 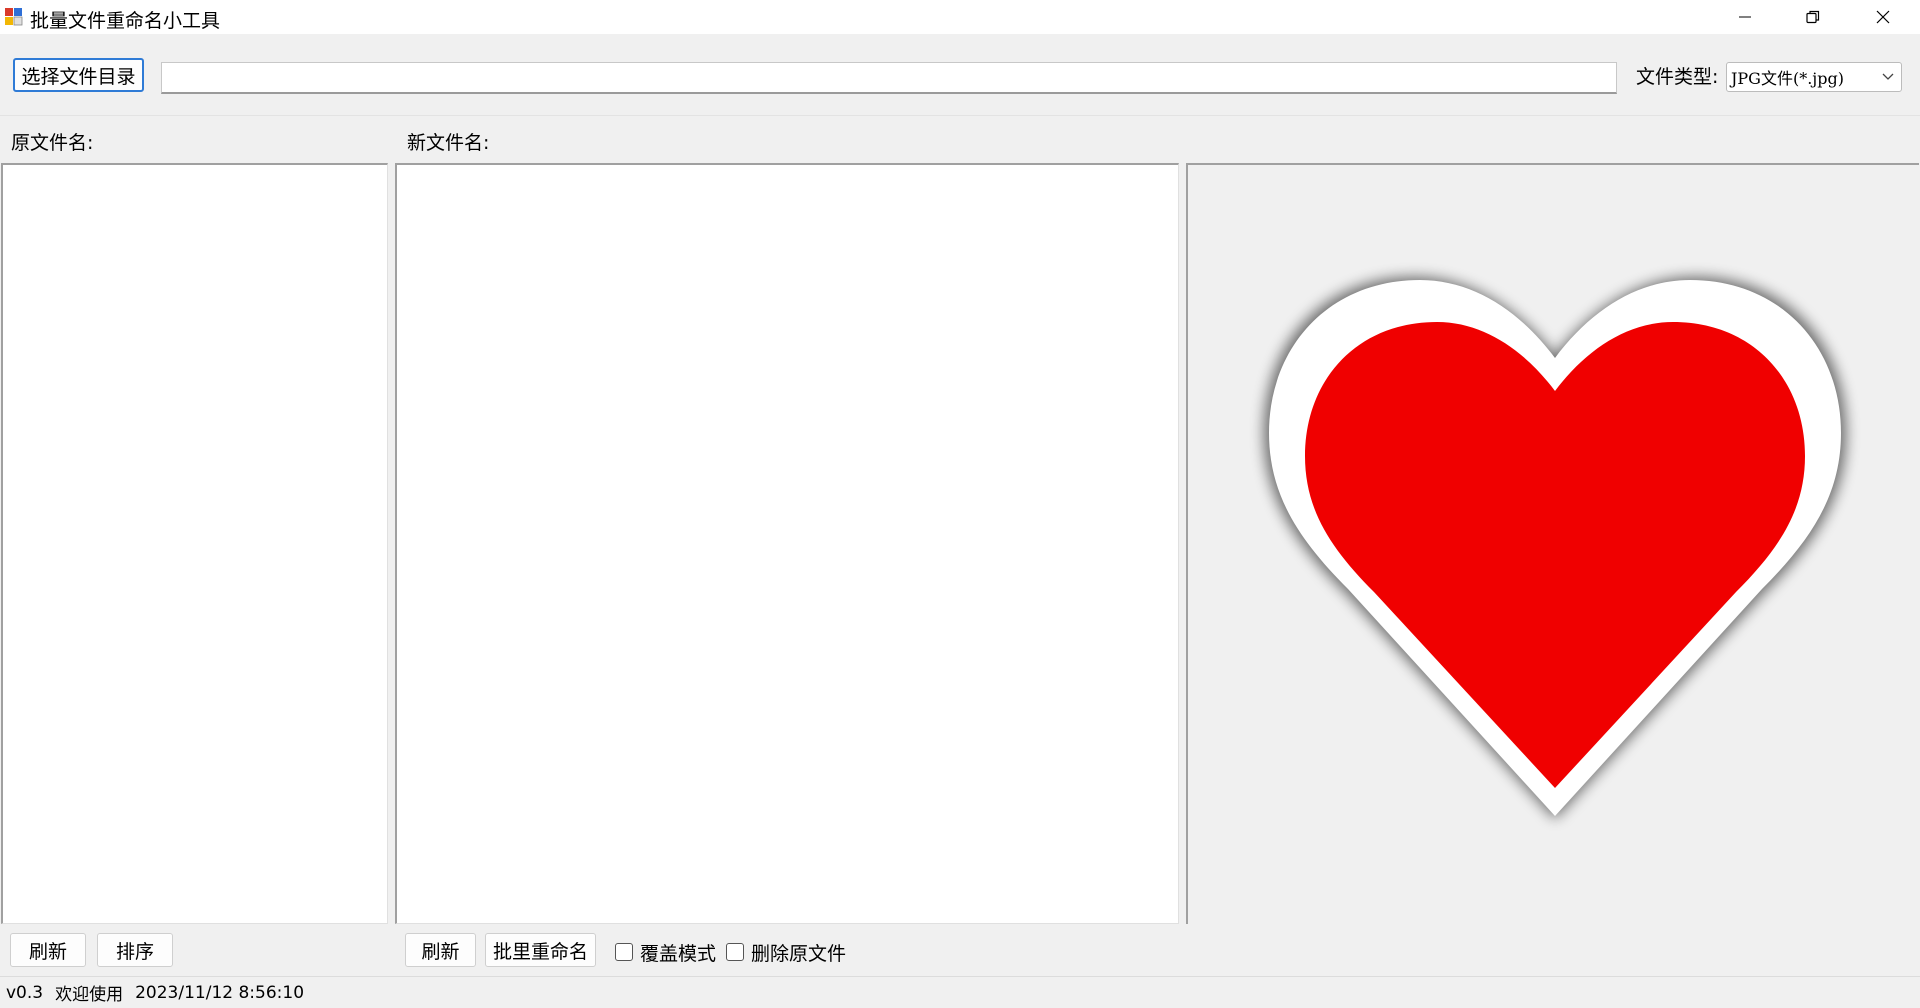 I want to click on refresh-new-button: 刷新, so click(x=440, y=950).